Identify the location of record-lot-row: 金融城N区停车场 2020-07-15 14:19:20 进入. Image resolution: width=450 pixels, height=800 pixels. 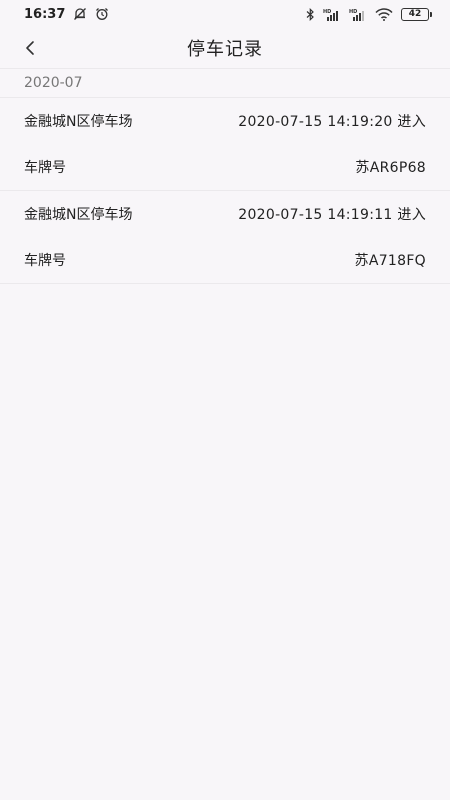
(225, 121).